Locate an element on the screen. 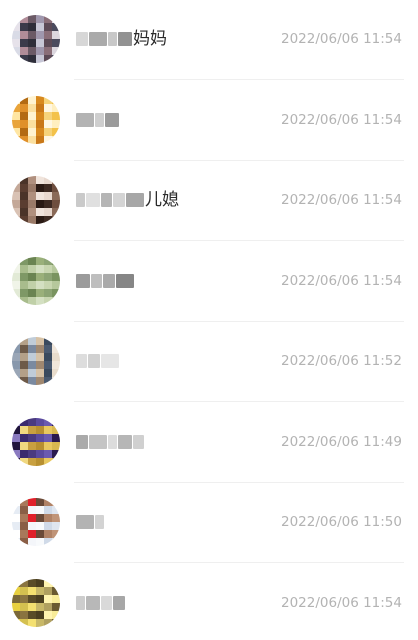 The image size is (418, 640). chat-list-item: 2022/06/06 11:49 is located at coordinates (209, 443).